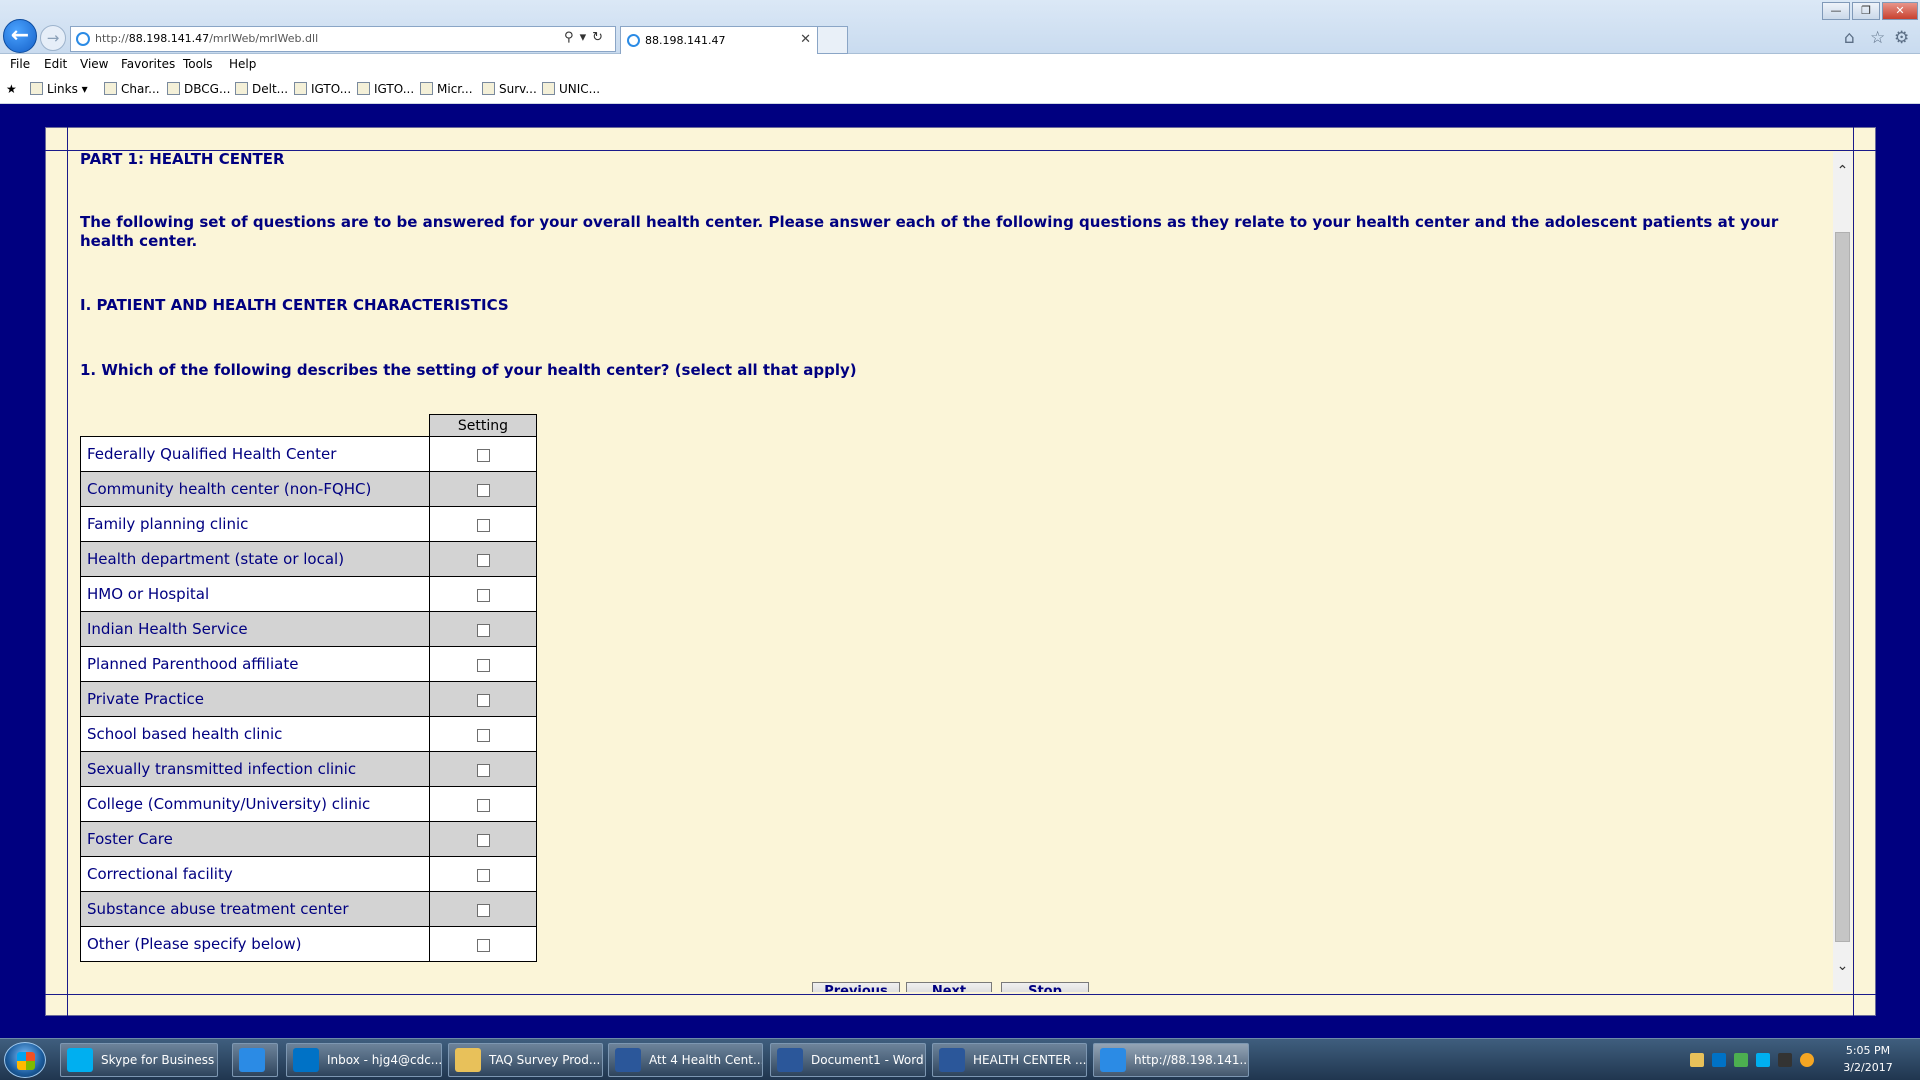 This screenshot has width=1920, height=1080. What do you see at coordinates (255, 594) in the screenshot?
I see `option-label: HMO or Hospital` at bounding box center [255, 594].